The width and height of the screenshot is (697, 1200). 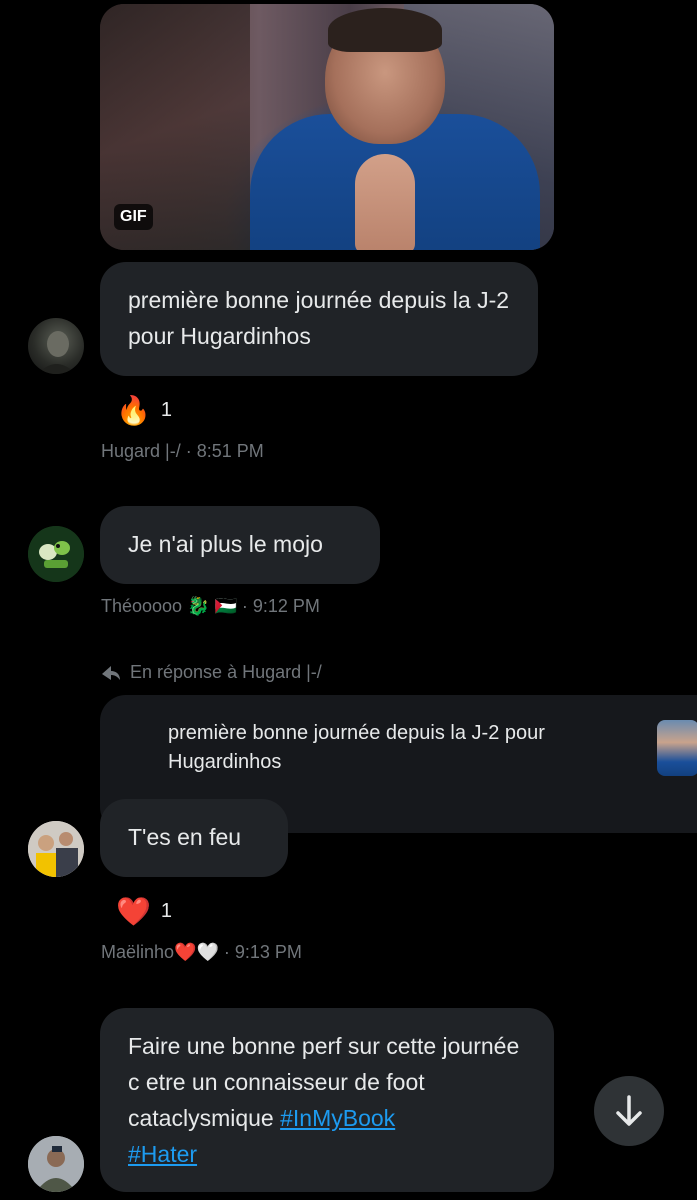 I want to click on gif-figure-hair, so click(x=385, y=30).